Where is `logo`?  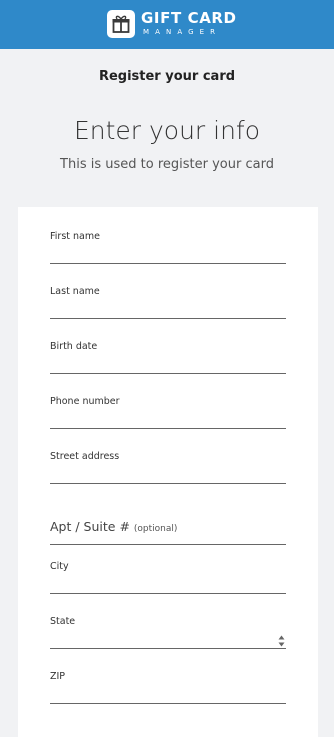 logo is located at coordinates (121, 24).